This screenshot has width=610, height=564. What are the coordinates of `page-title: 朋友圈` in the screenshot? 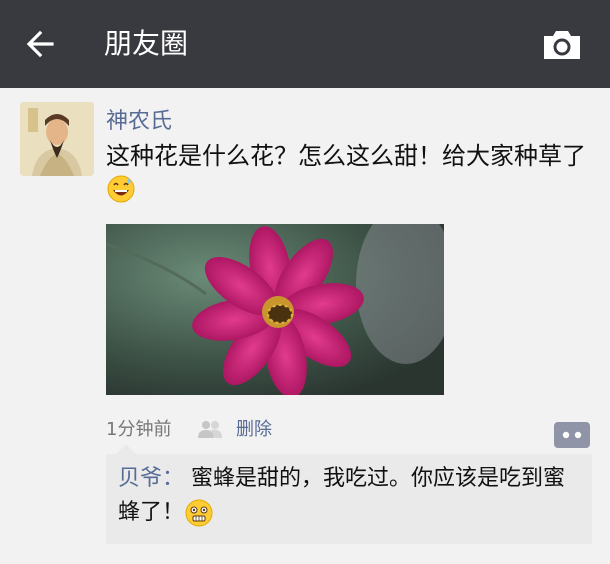 It's located at (146, 43).